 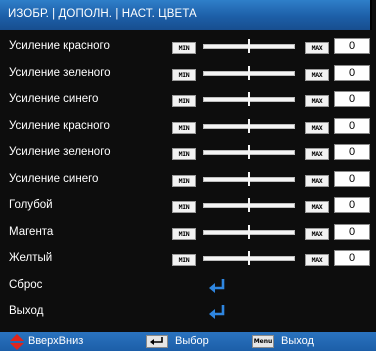 I want to click on menu-key-icon: Menu, so click(x=263, y=341).